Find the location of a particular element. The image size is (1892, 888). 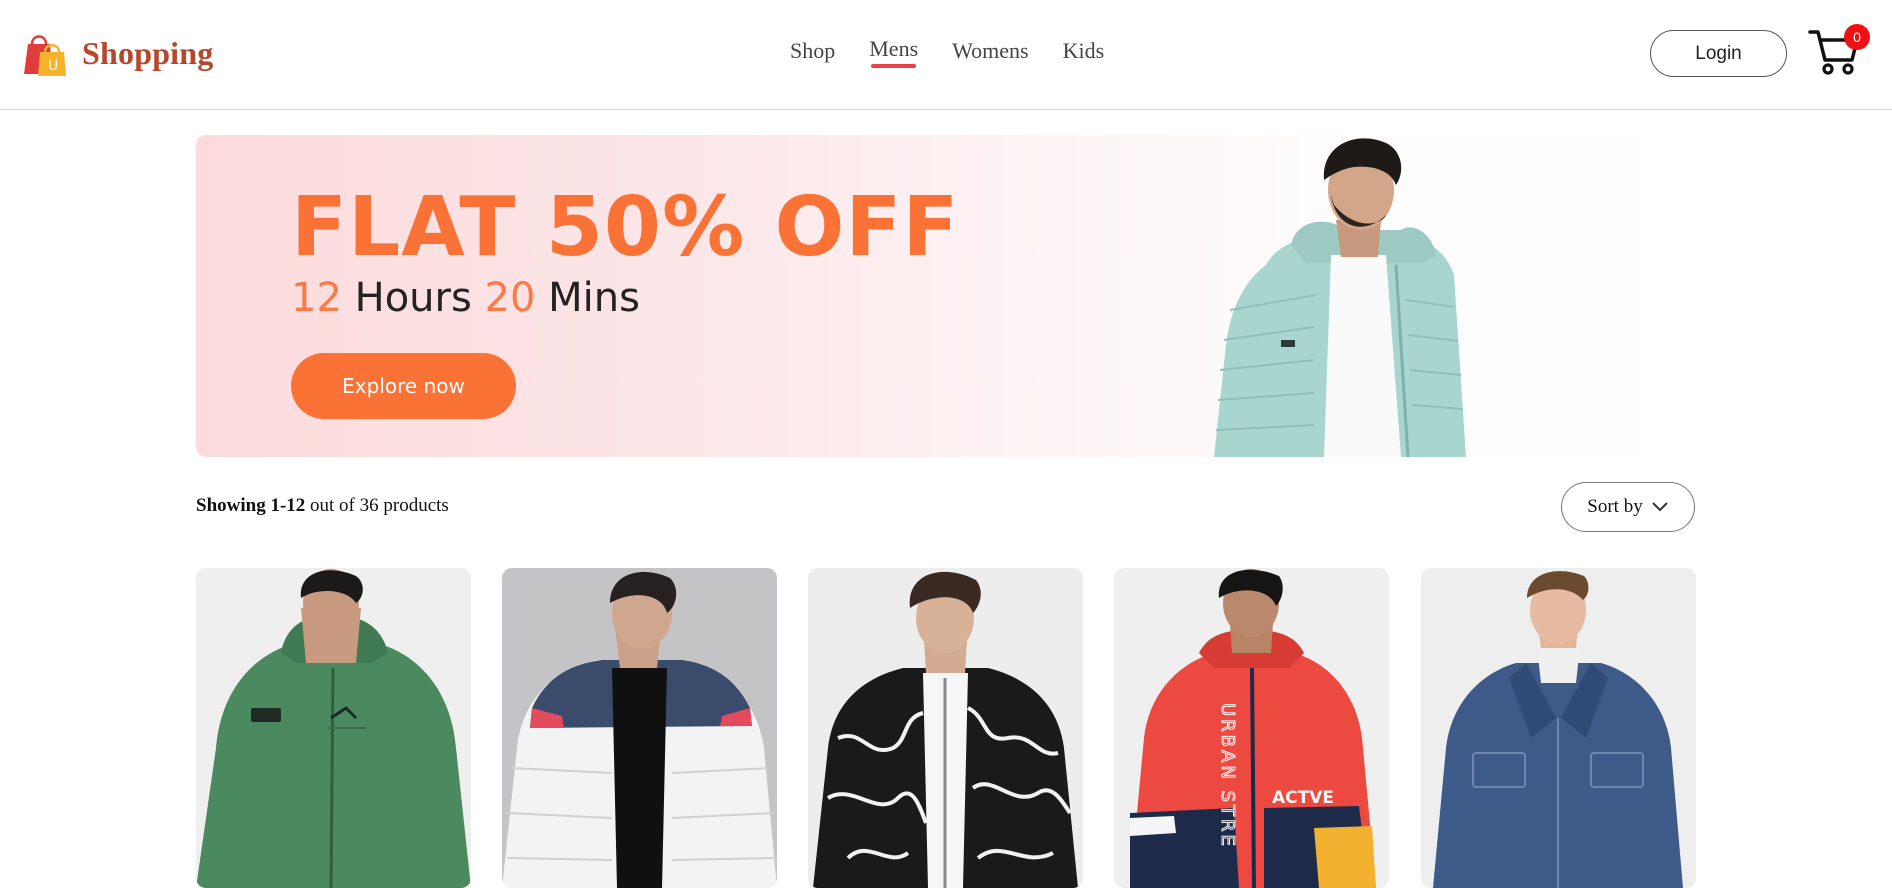

results-total: out of 36 products is located at coordinates (379, 505).